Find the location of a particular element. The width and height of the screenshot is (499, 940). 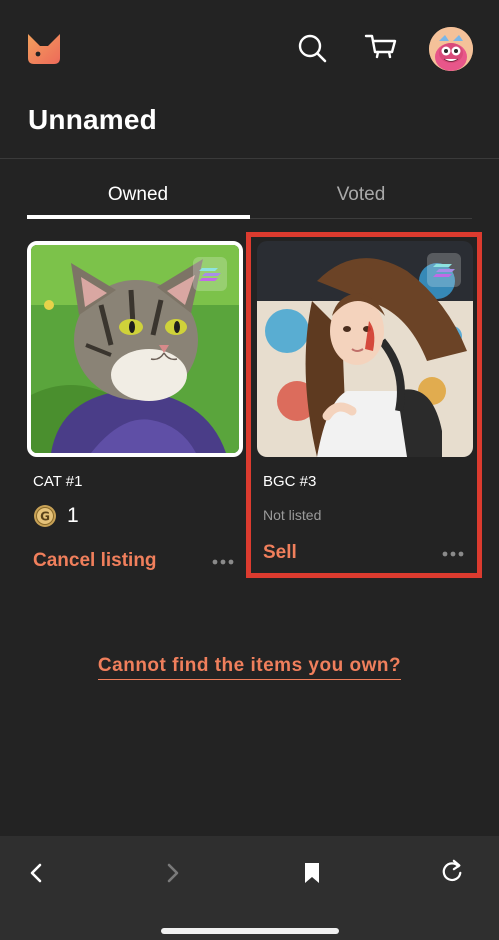

tab-voted: Voted is located at coordinates (361, 195).